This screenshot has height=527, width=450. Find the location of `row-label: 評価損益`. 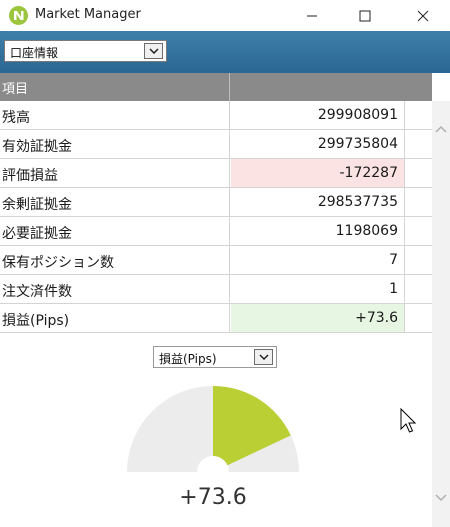

row-label: 評価損益 is located at coordinates (115, 173).